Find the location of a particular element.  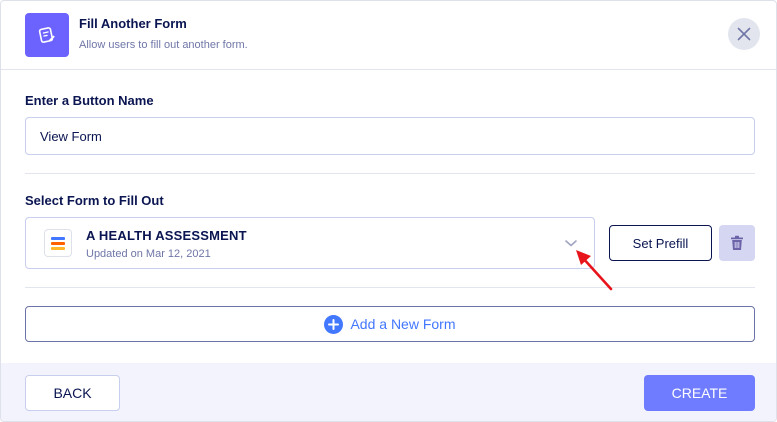

selected-form-title: A HEALTH ASSESSMENT is located at coordinates (166, 235).